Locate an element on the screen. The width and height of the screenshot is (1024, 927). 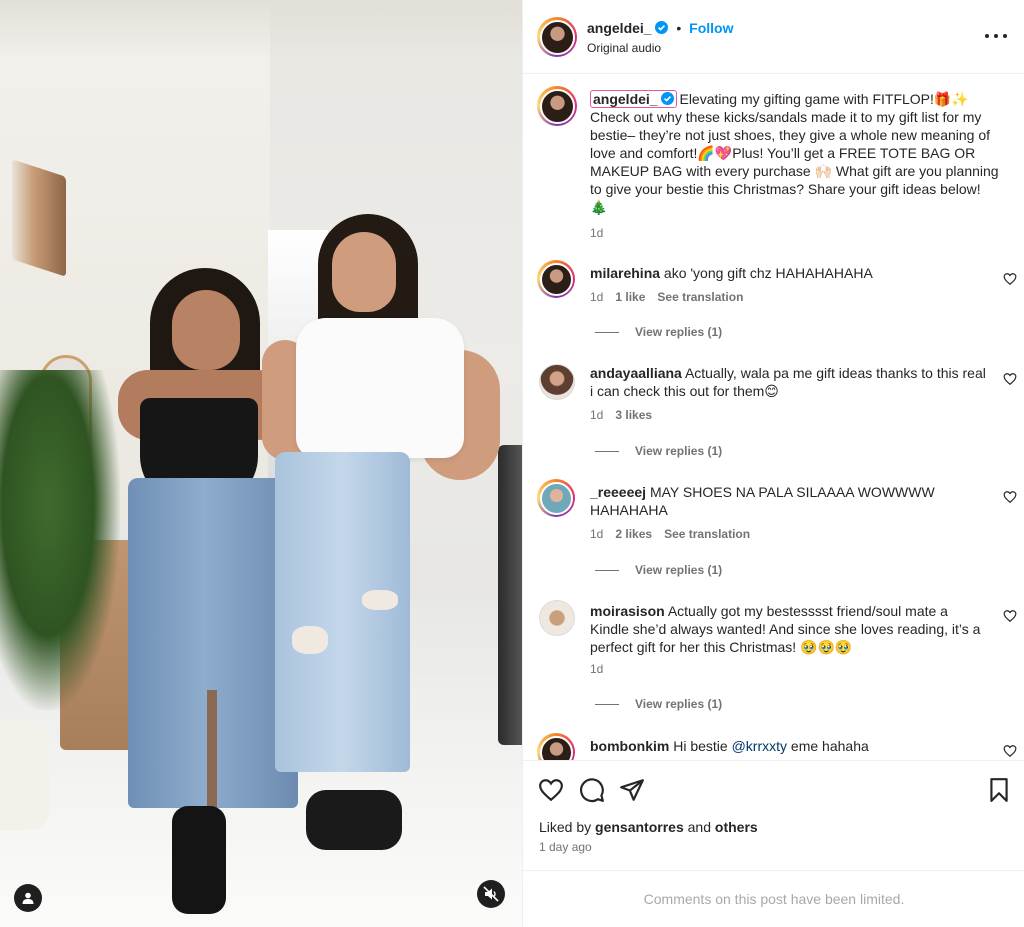
mute-button is located at coordinates (491, 894).